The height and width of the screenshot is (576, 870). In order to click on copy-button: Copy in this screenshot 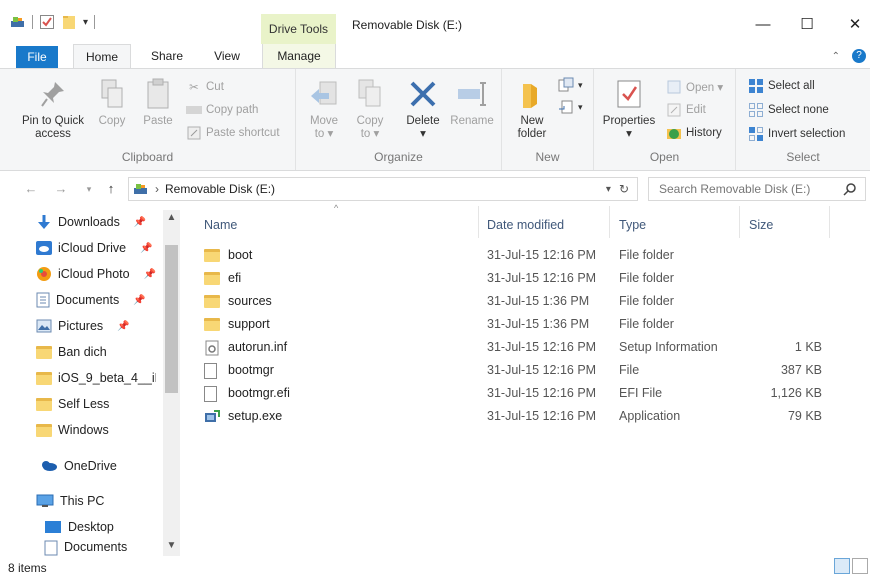, I will do `click(112, 101)`.